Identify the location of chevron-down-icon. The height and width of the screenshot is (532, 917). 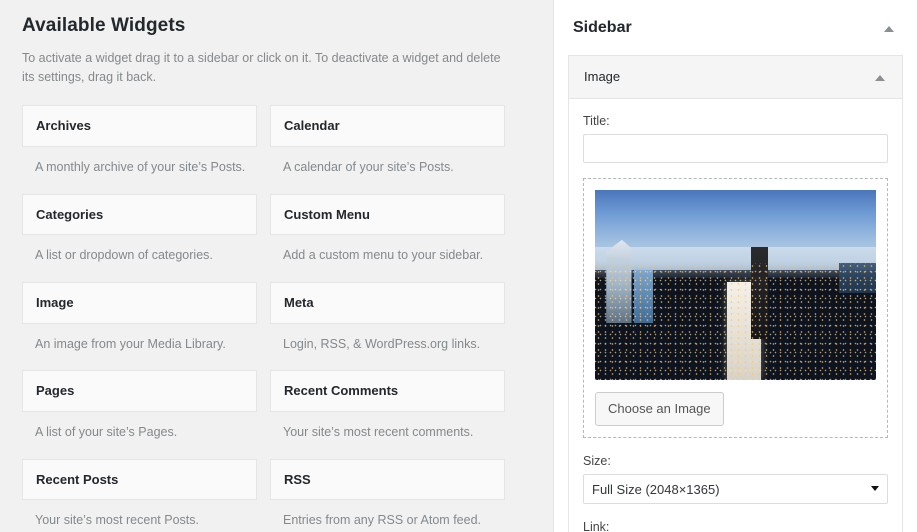
(875, 489).